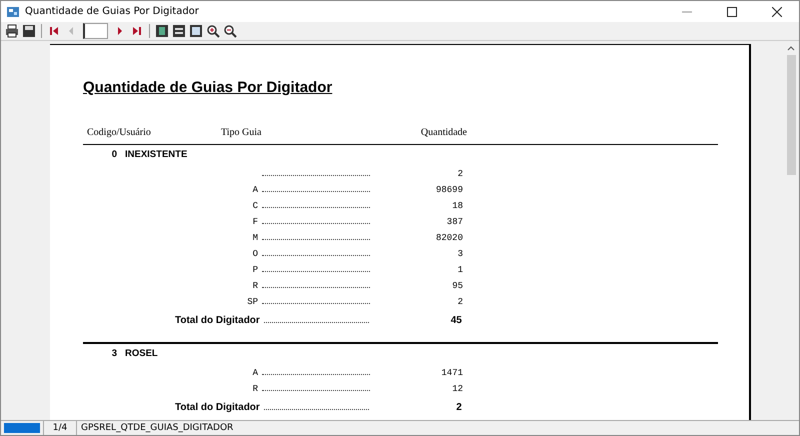 The image size is (800, 436). I want to click on guide-type: O, so click(255, 254).